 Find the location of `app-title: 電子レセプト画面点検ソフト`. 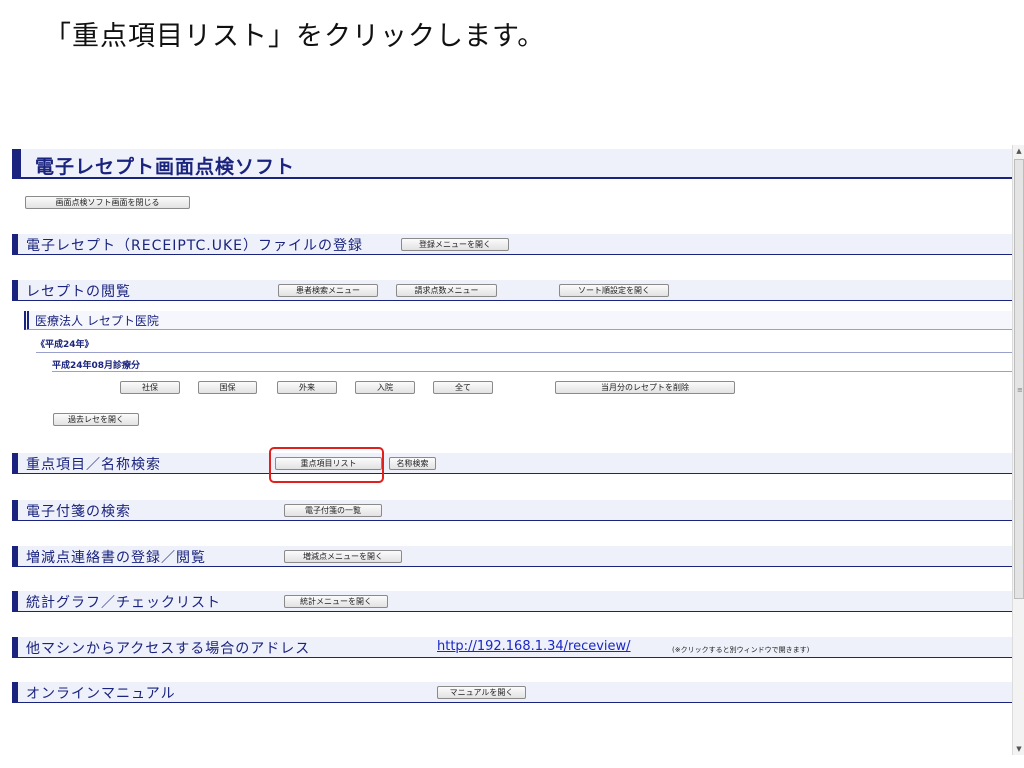

app-title: 電子レセプト画面点検ソフト is located at coordinates (165, 167).